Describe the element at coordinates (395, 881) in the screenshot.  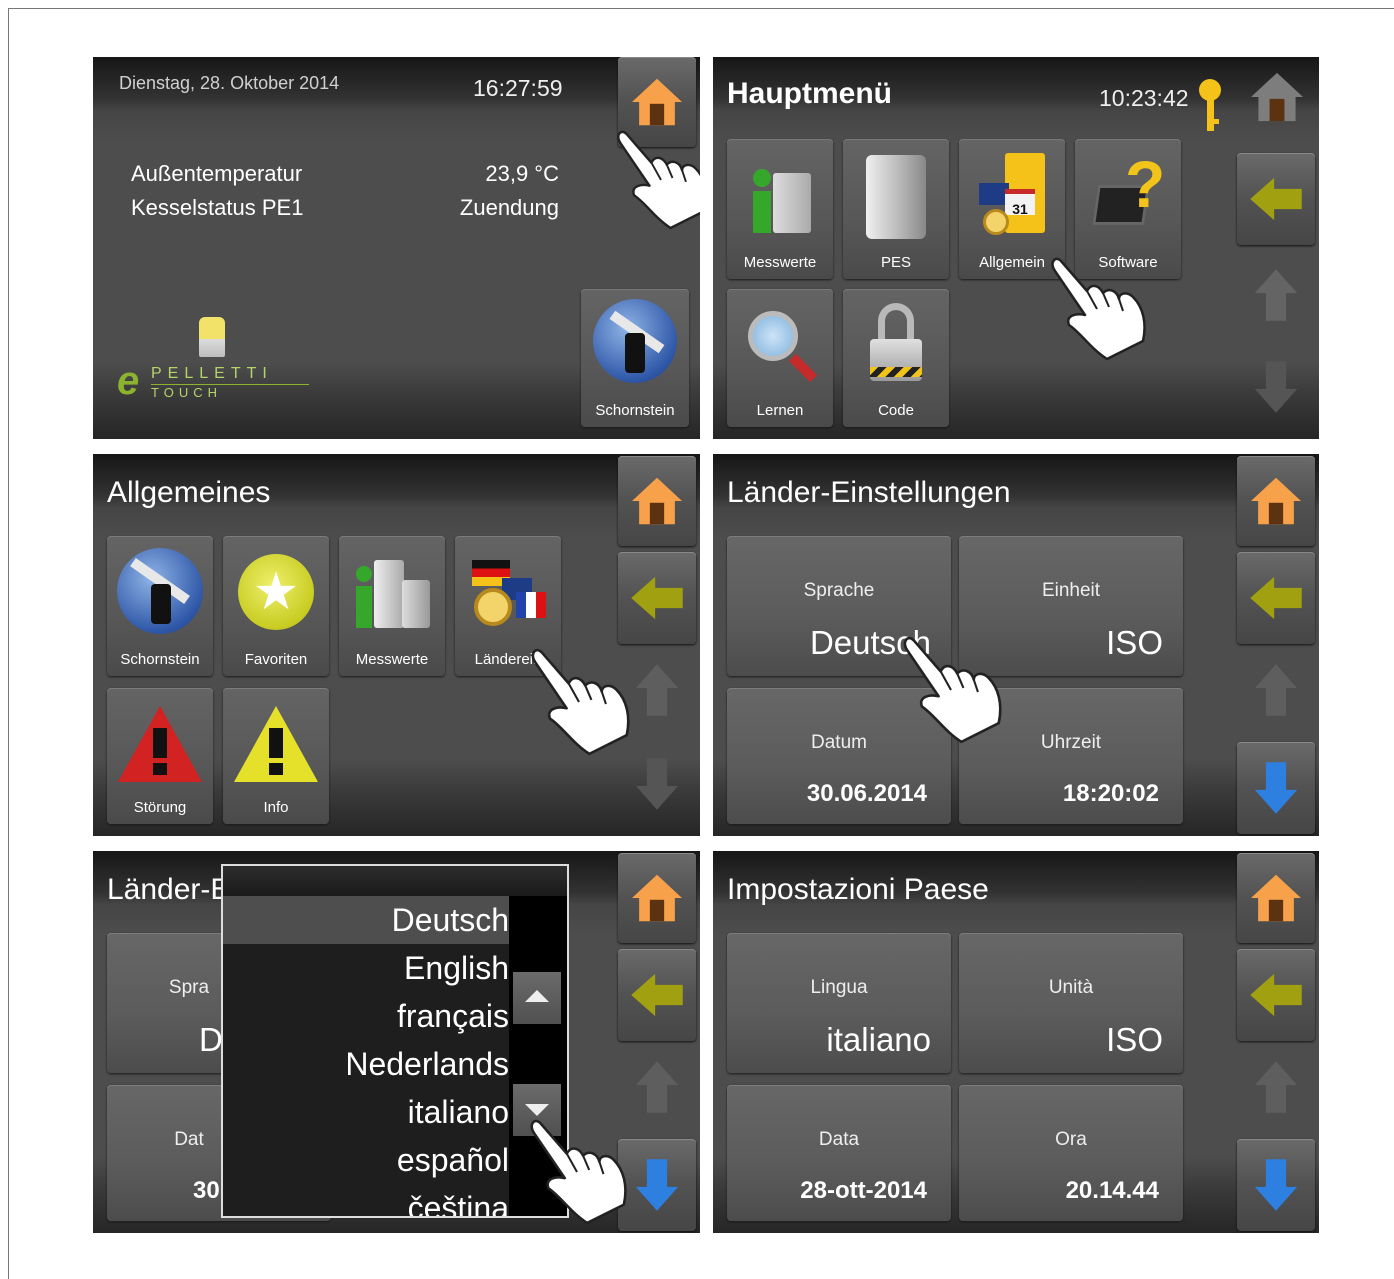
I see `dropdown-header` at that location.